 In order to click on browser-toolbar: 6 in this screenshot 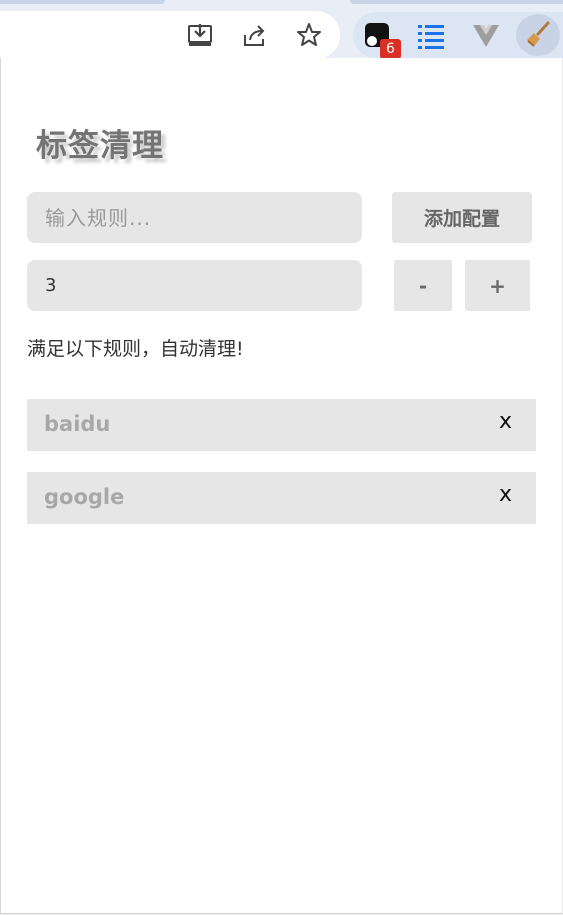, I will do `click(281, 29)`.